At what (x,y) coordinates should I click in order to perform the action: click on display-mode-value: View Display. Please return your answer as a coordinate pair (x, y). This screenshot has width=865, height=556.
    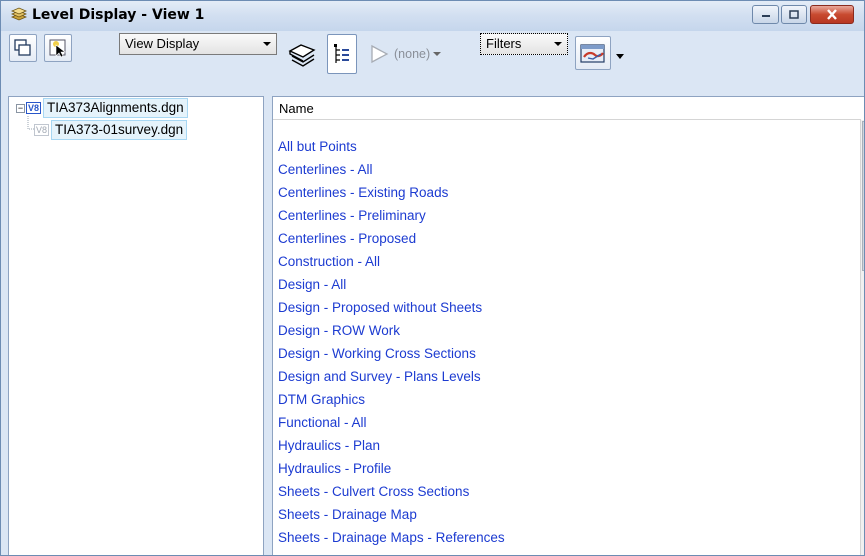
    Looking at the image, I should click on (162, 43).